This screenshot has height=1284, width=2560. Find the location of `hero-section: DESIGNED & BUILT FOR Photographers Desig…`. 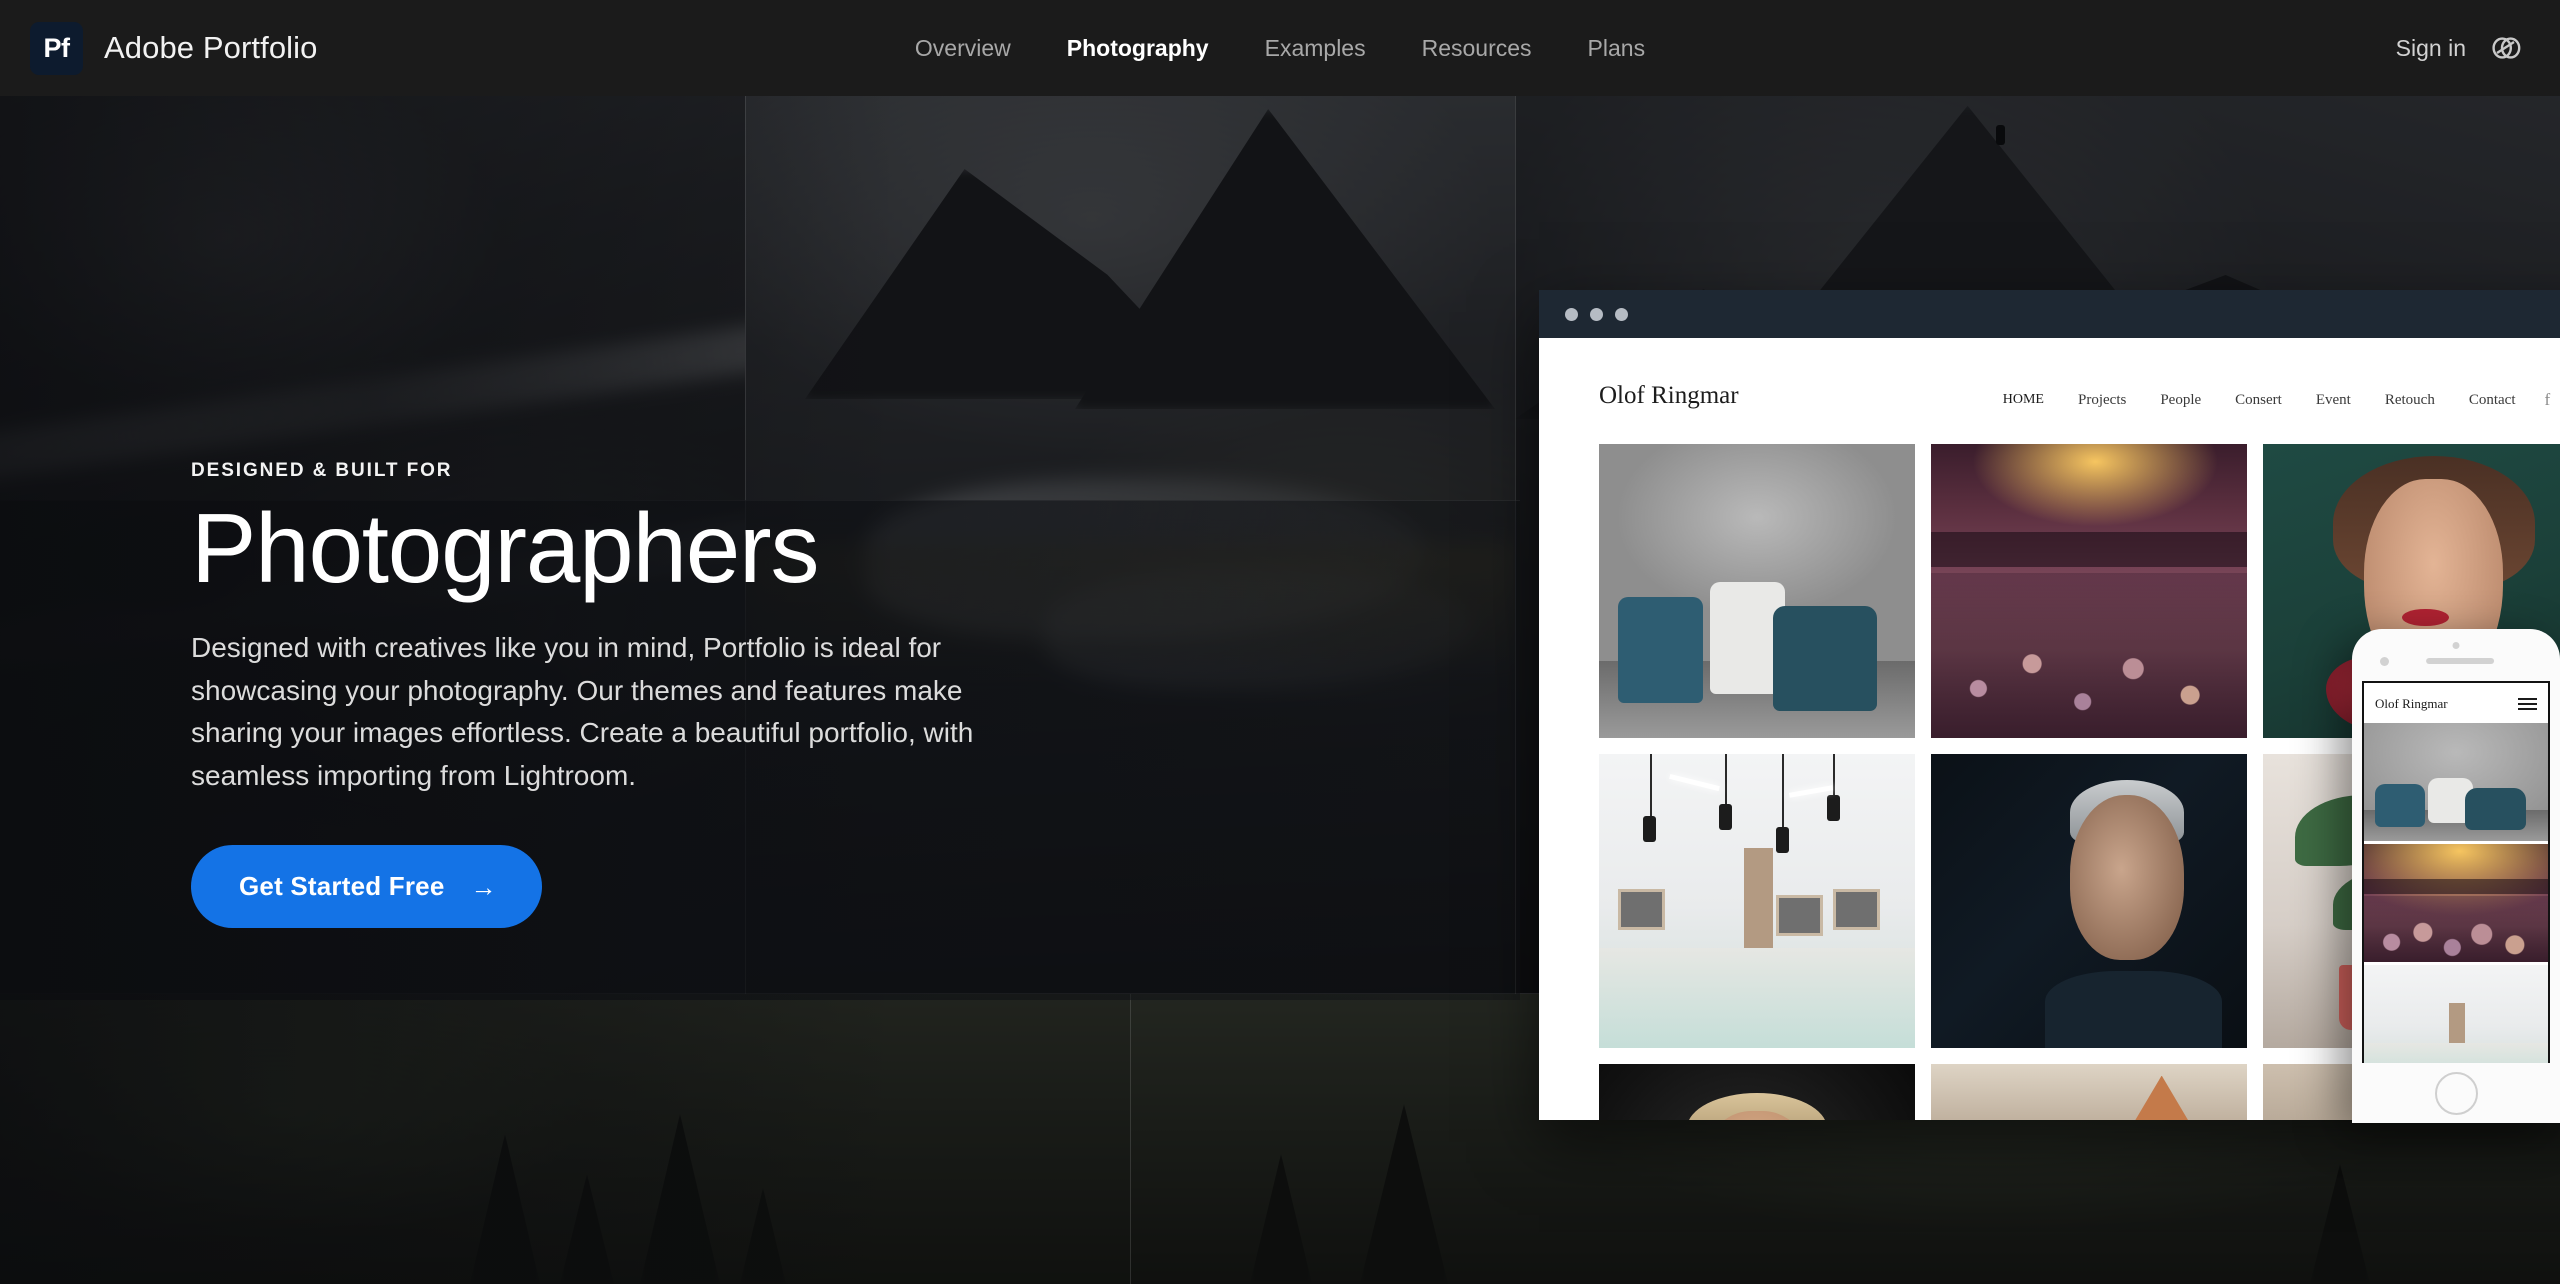

hero-section: DESIGNED & BUILT FOR Photographers Desig… is located at coordinates (631, 694).